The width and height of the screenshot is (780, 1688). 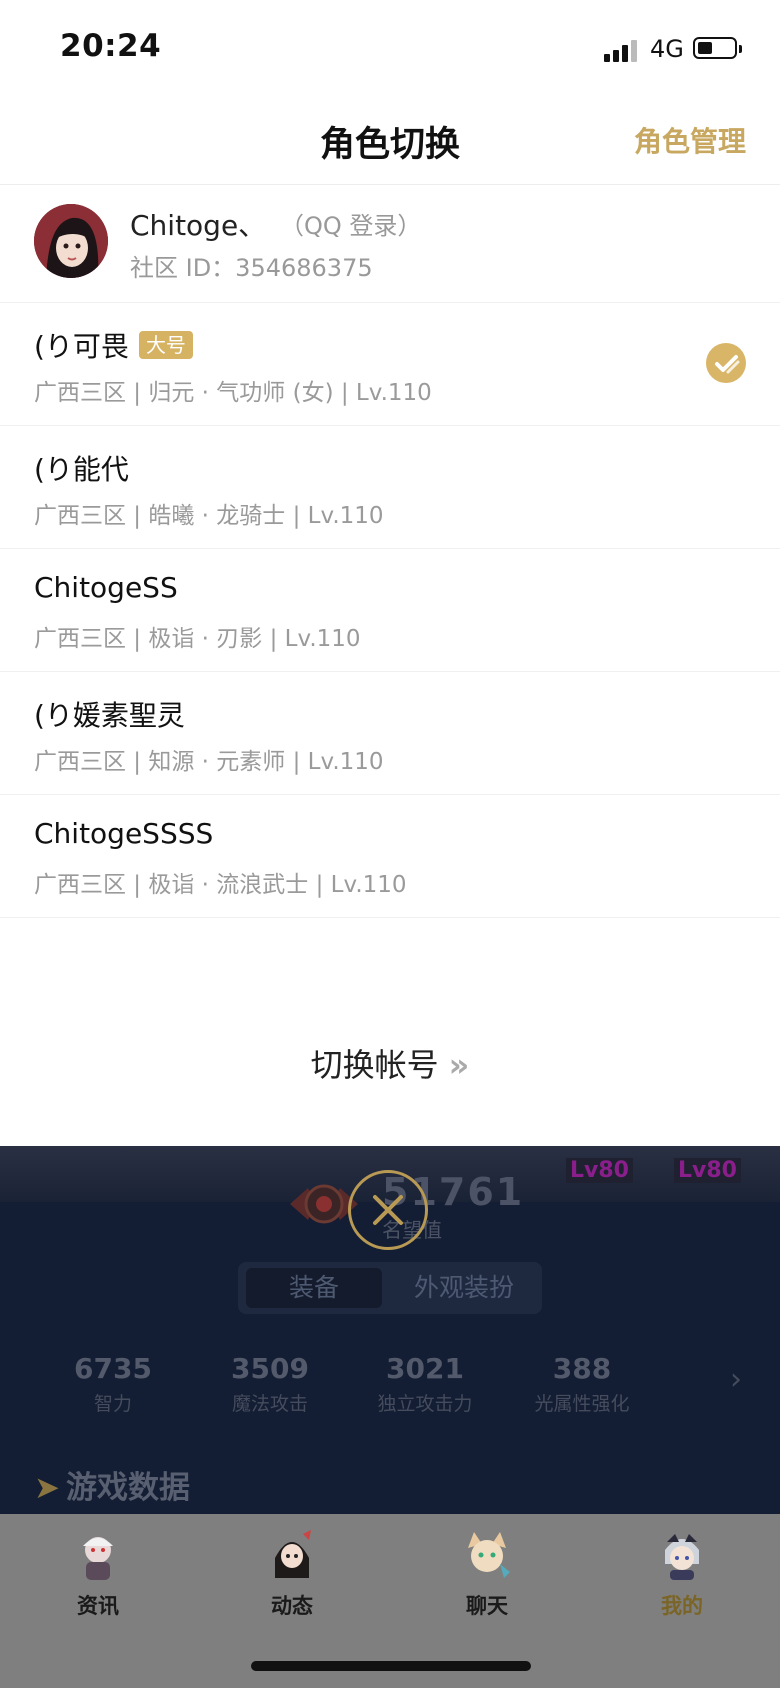 What do you see at coordinates (391, 1666) in the screenshot?
I see `home-indicator` at bounding box center [391, 1666].